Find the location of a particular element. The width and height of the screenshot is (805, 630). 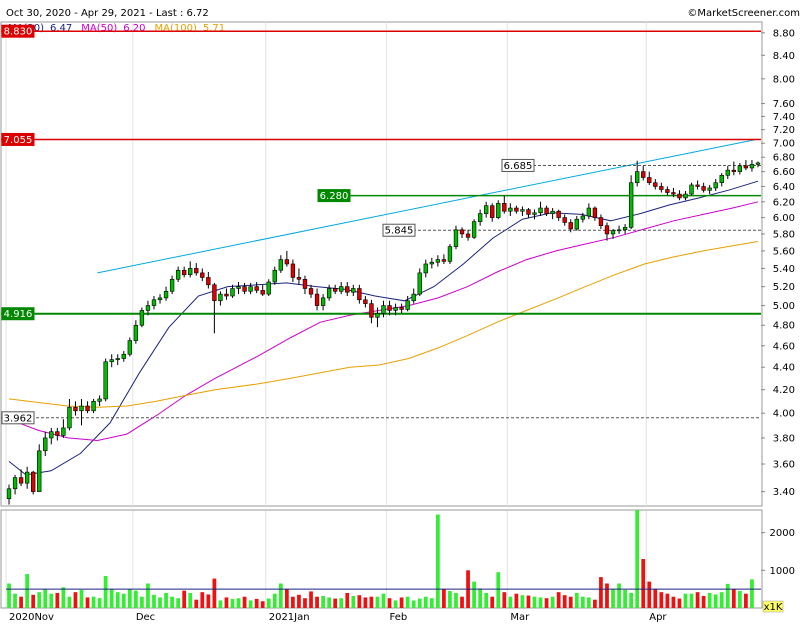

y-tick-label: 6.80 is located at coordinates (784, 158).